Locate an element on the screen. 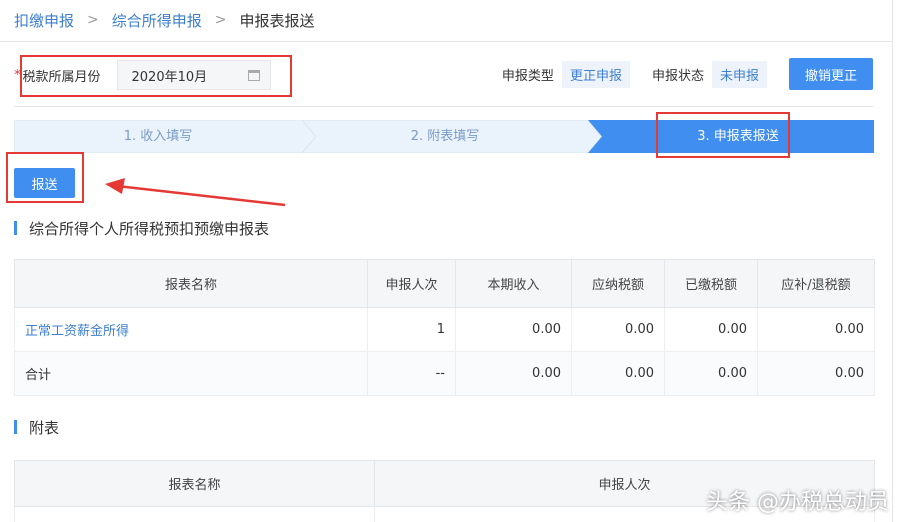 Image resolution: width=903 pixels, height=522 pixels. table-cell: -- is located at coordinates (411, 373).